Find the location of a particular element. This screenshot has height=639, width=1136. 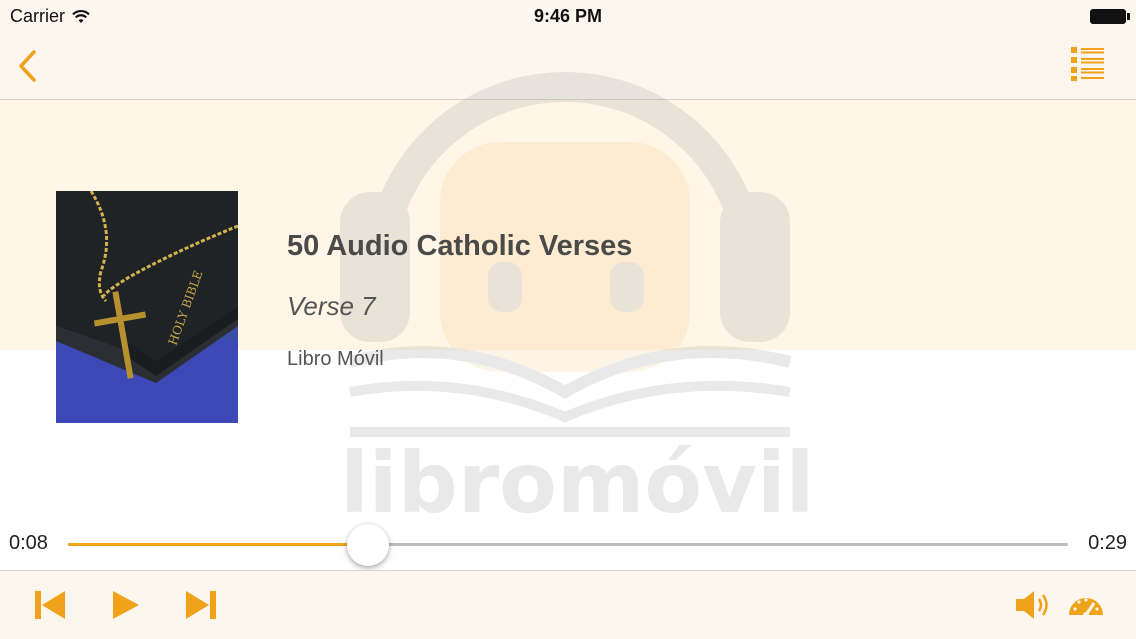

status-bar: Carrier 9:46 PM is located at coordinates (568, 17).